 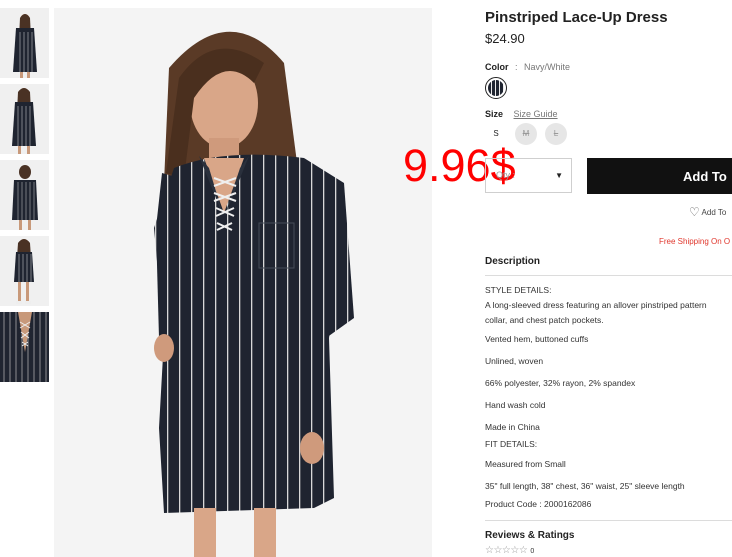 I want to click on review-count: 0, so click(x=532, y=551).